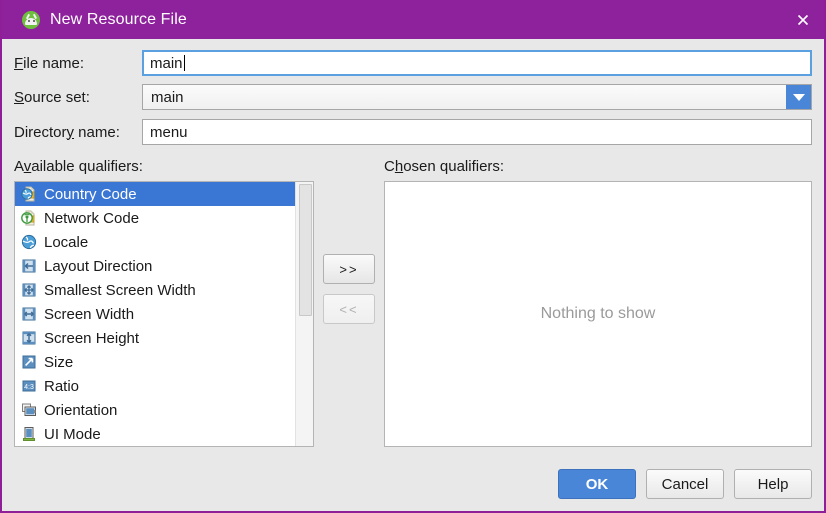 The image size is (826, 513). I want to click on orientation-icon, so click(29, 410).